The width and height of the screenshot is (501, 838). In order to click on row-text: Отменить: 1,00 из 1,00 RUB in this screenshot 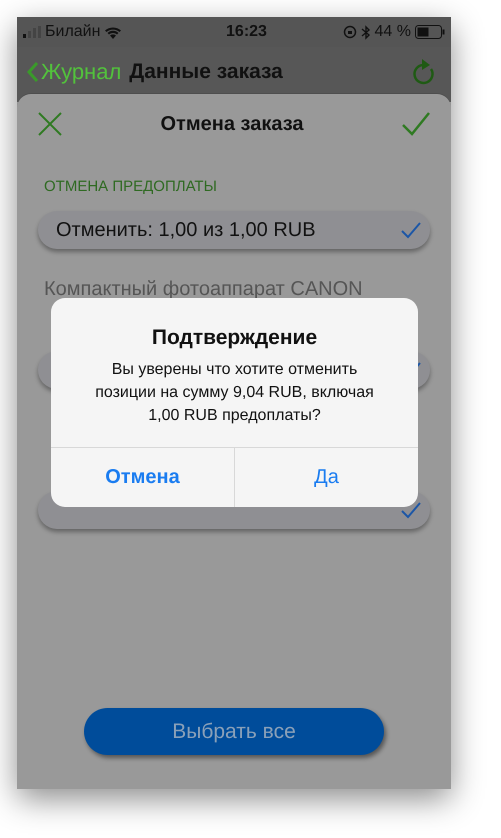, I will do `click(186, 230)`.